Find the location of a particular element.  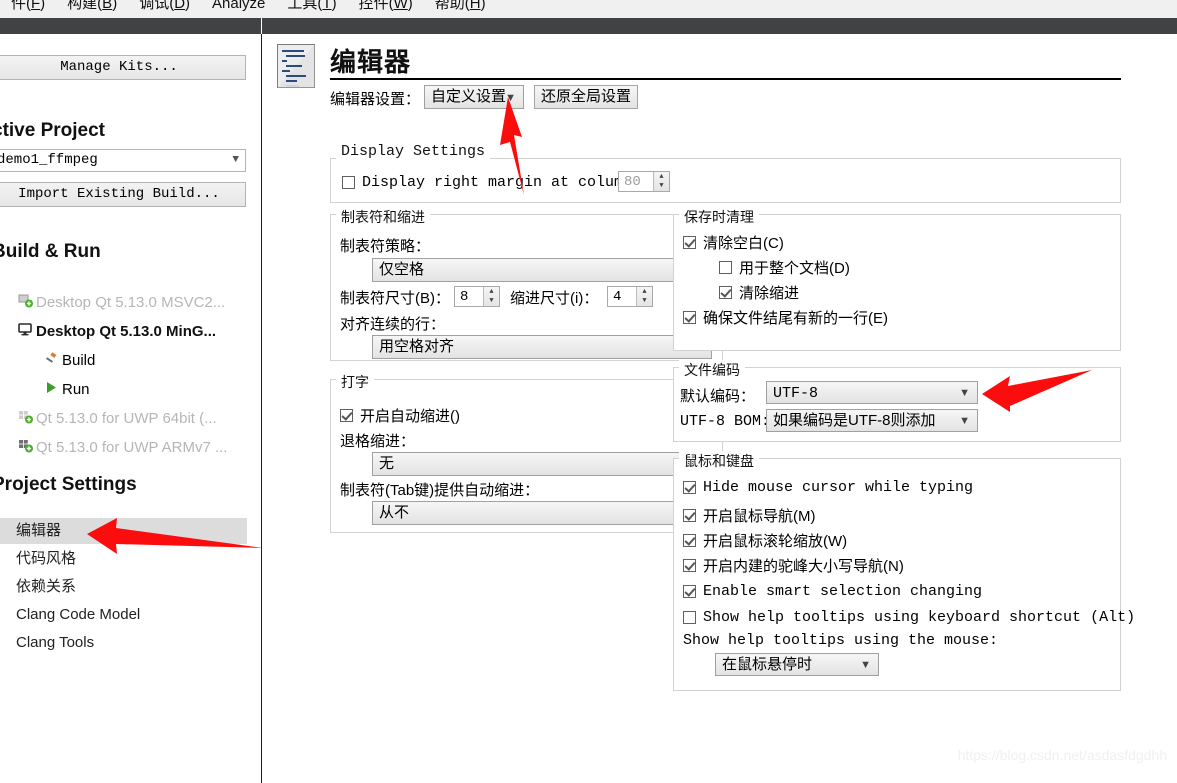

auto-indent-checkbox: 开启自动缩进() is located at coordinates (400, 415).